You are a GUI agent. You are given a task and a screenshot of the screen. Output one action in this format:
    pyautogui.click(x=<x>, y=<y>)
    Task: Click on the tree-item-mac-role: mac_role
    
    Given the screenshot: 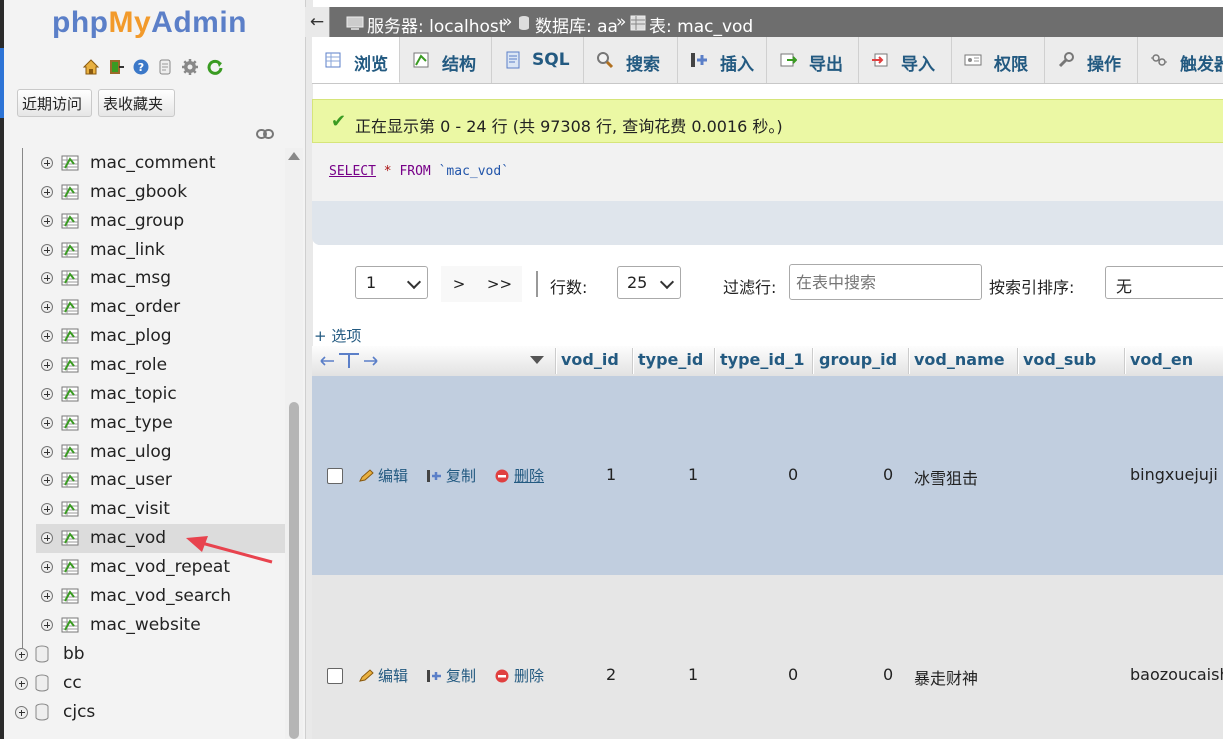 What is the action you would take?
    pyautogui.click(x=160, y=365)
    